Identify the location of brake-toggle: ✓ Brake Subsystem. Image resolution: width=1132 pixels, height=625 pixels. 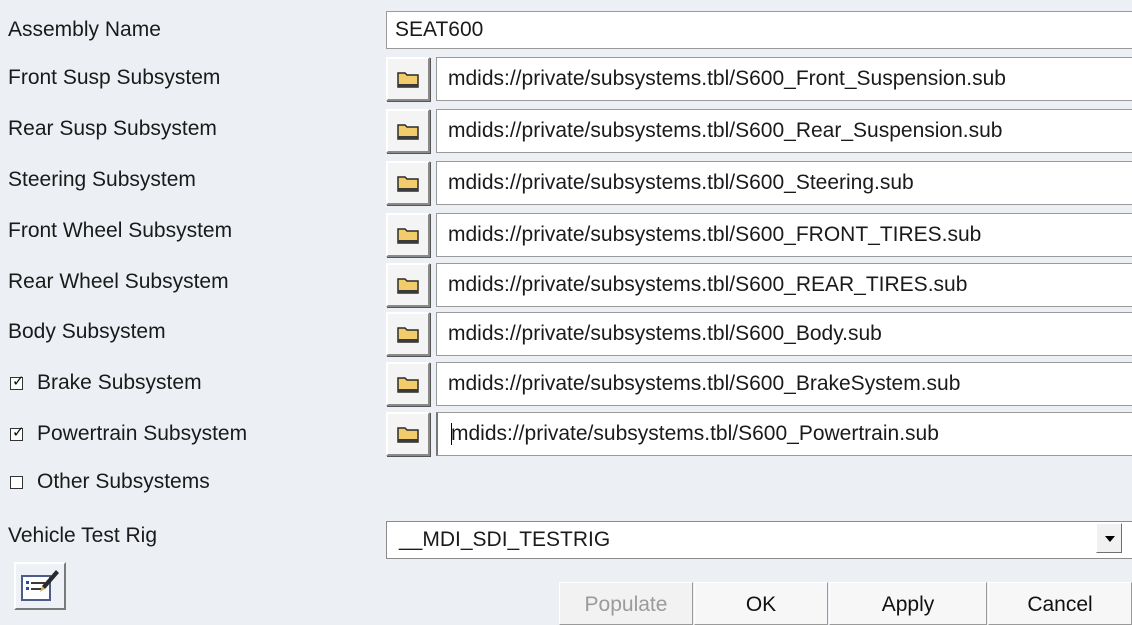
(106, 383).